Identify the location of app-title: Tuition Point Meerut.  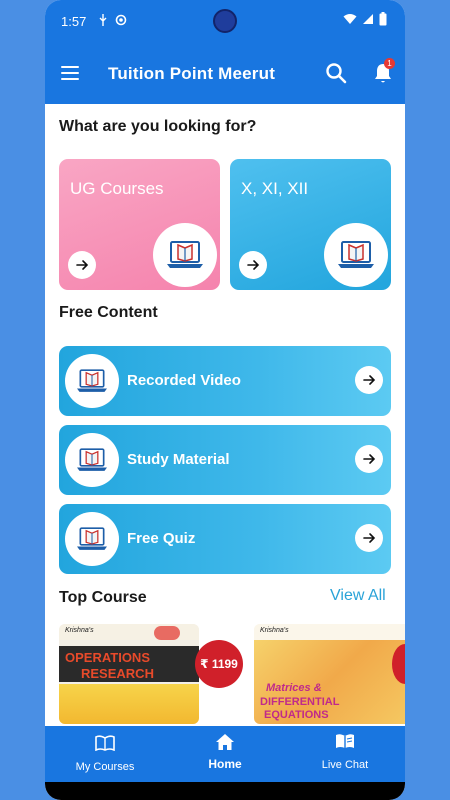
(192, 73).